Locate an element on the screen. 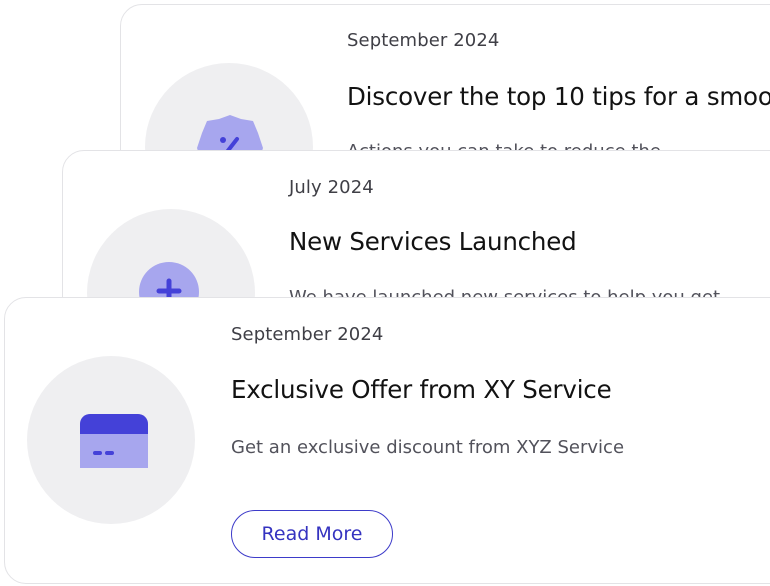  card-title: New Services Launched is located at coordinates (433, 241).